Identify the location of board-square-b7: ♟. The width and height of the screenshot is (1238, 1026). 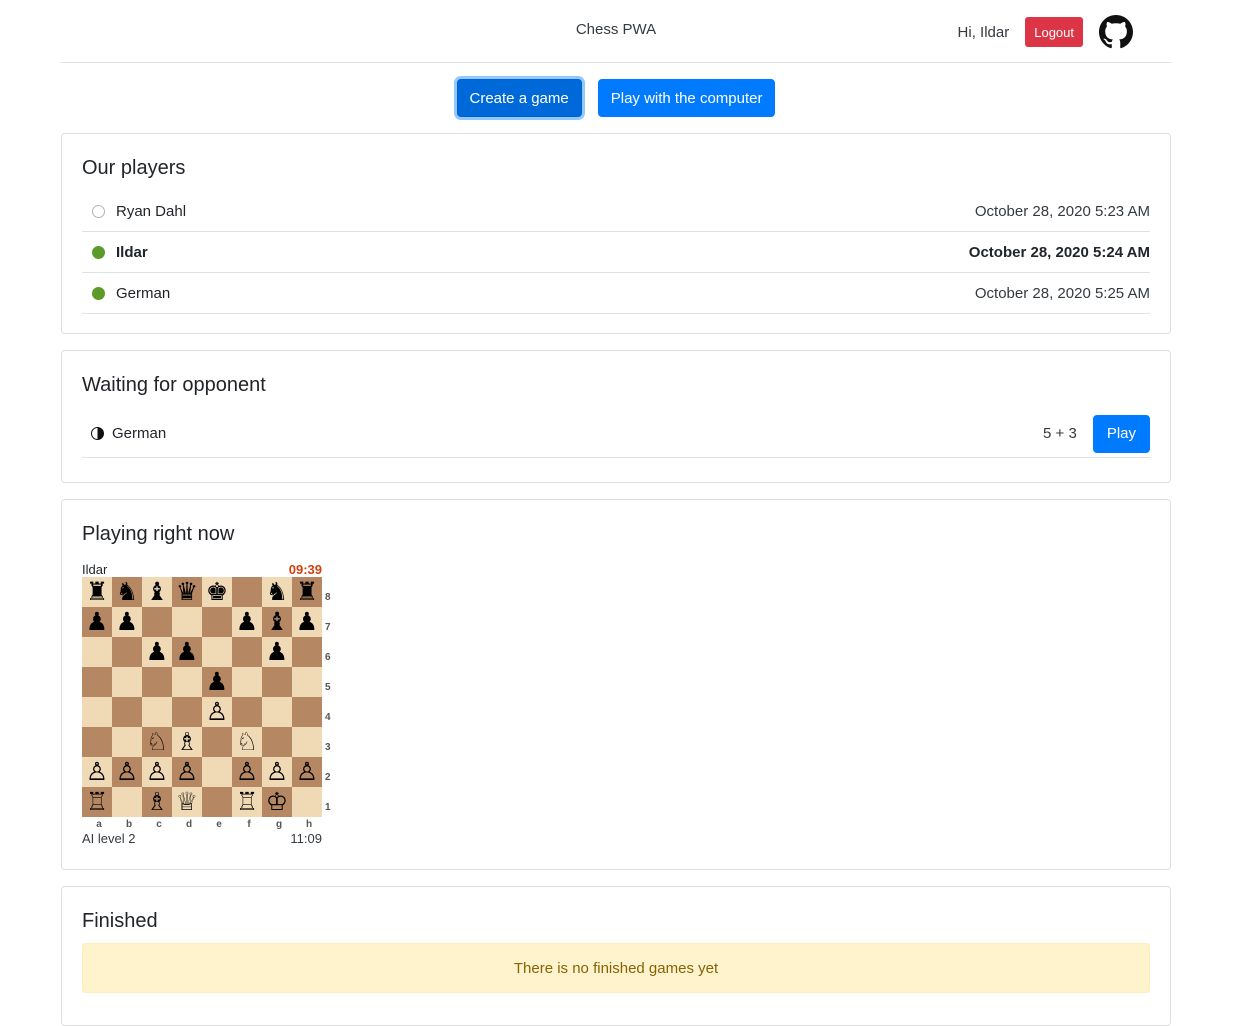
(127, 622).